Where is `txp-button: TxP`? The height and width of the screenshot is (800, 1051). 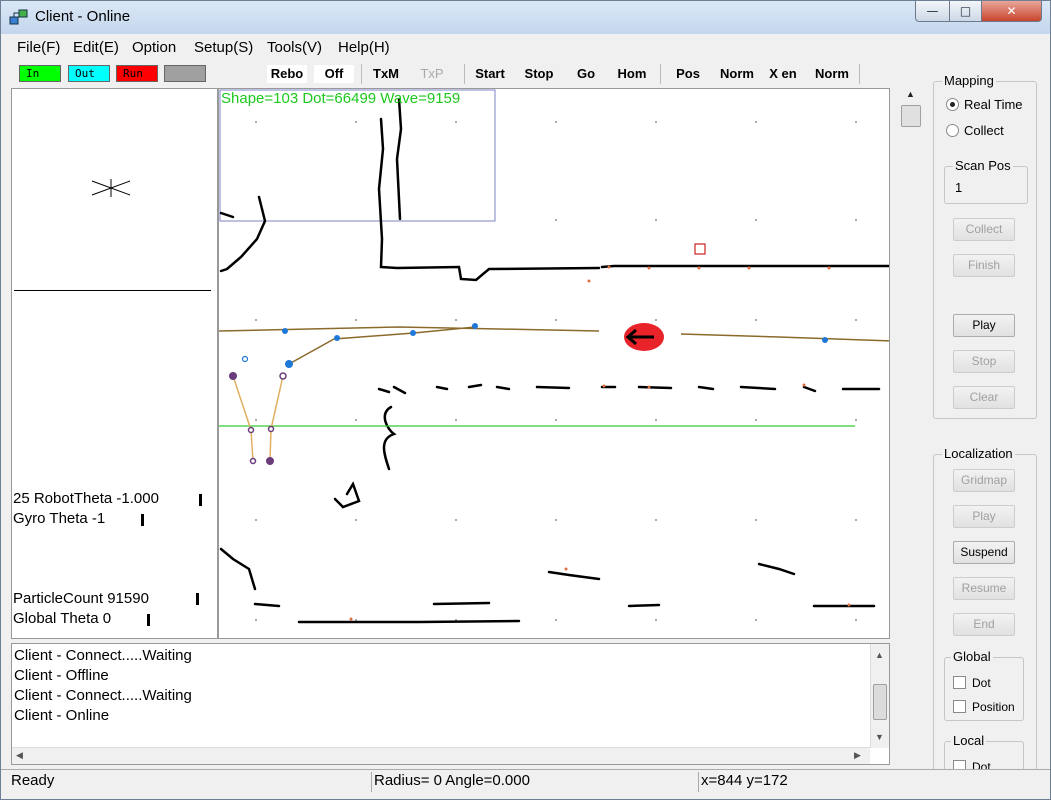 txp-button: TxP is located at coordinates (432, 74).